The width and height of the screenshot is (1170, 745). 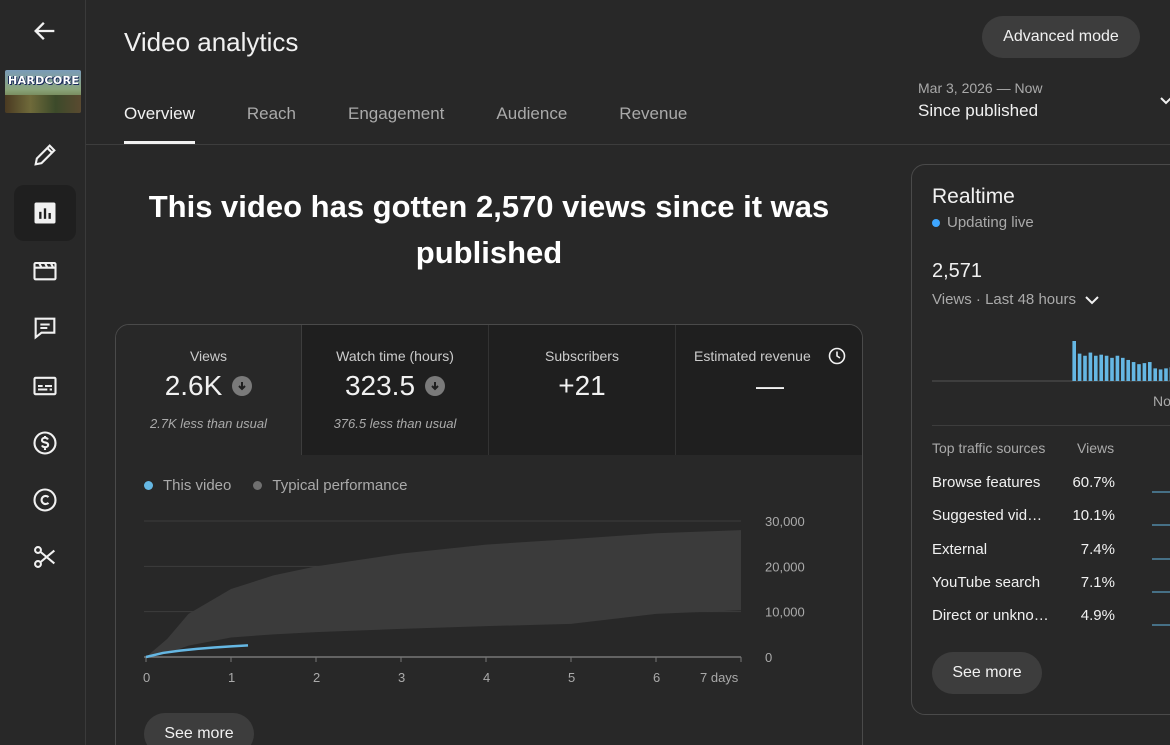 I want to click on metric-estimated-revenue: Estimated revenue —, so click(x=769, y=390).